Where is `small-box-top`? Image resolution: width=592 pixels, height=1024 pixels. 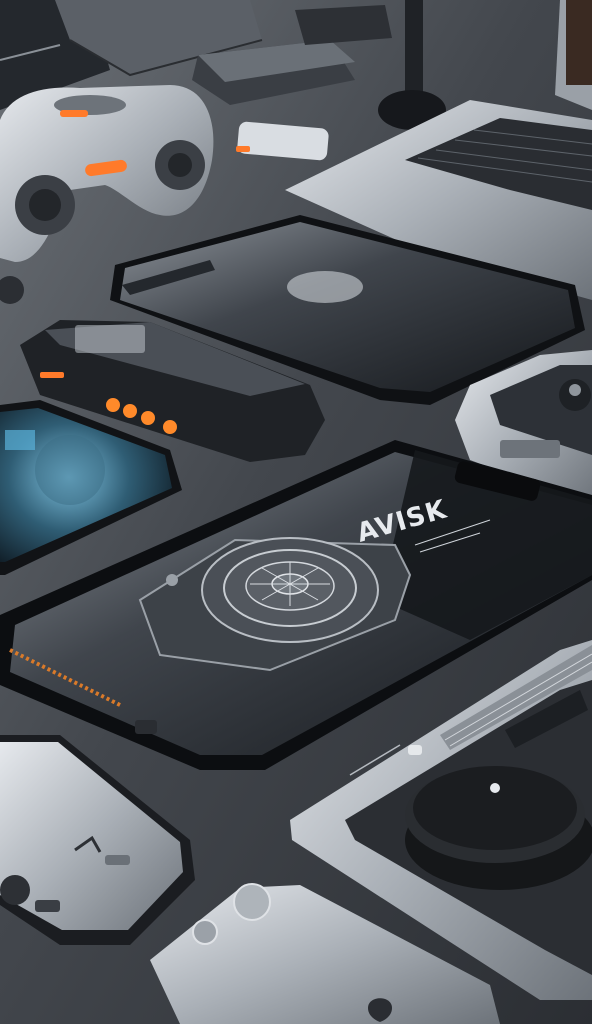
small-box-top is located at coordinates (343, 25).